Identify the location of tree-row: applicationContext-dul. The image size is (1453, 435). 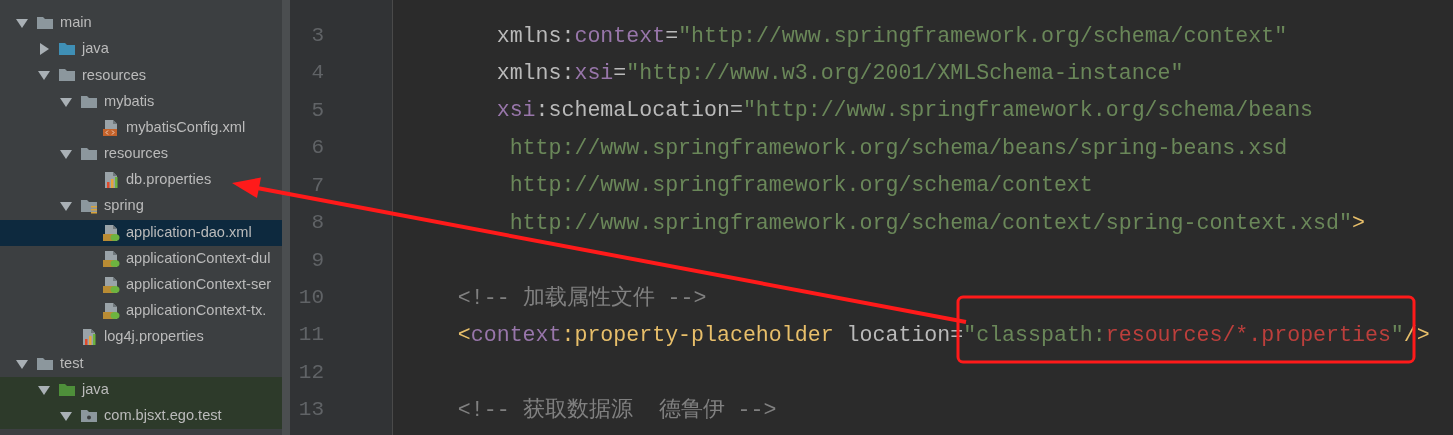
(141, 258).